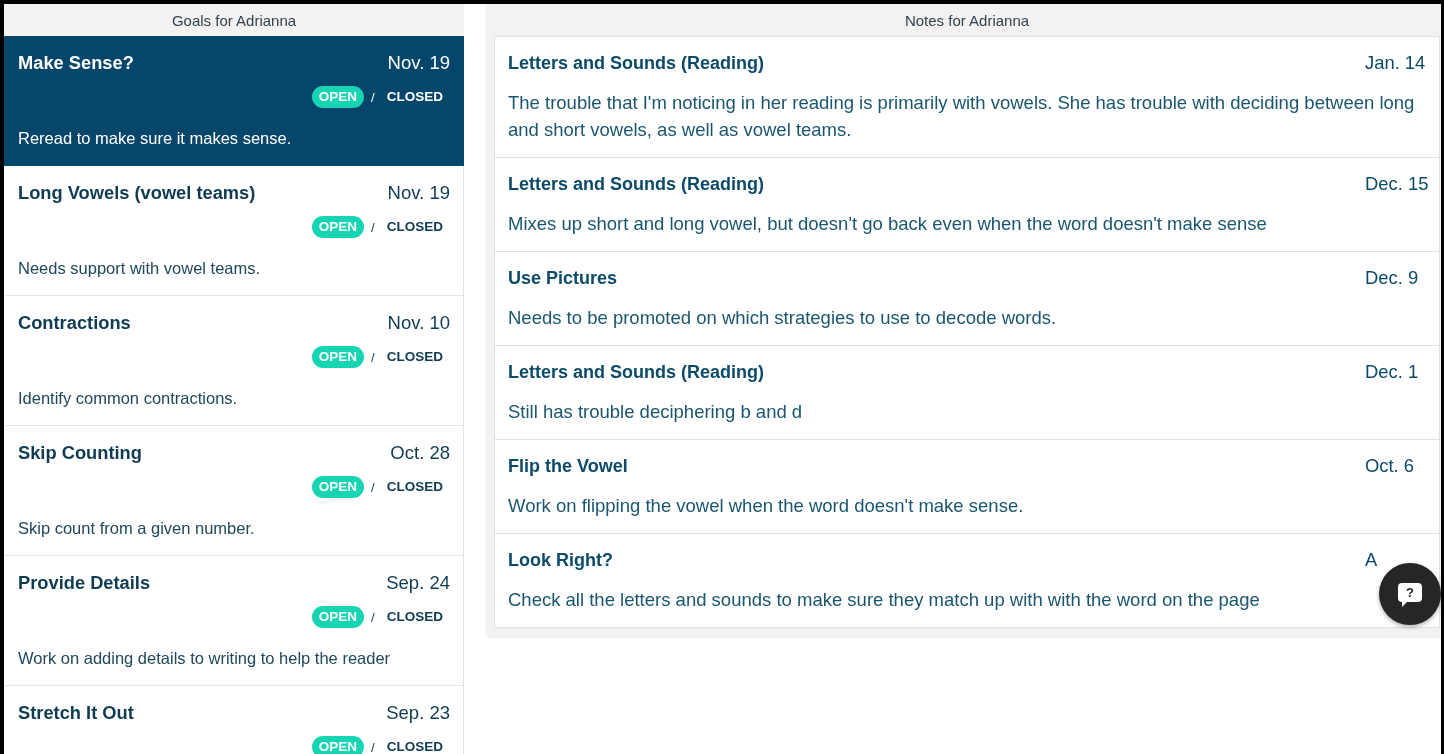 This screenshot has height=754, width=1444. What do you see at coordinates (962, 116) in the screenshot?
I see `note-body: The trouble that I'm noticing in her reading is primarily with vowels. She has trouble with deciding between long and short vowels, as well as vowel teams.` at bounding box center [962, 116].